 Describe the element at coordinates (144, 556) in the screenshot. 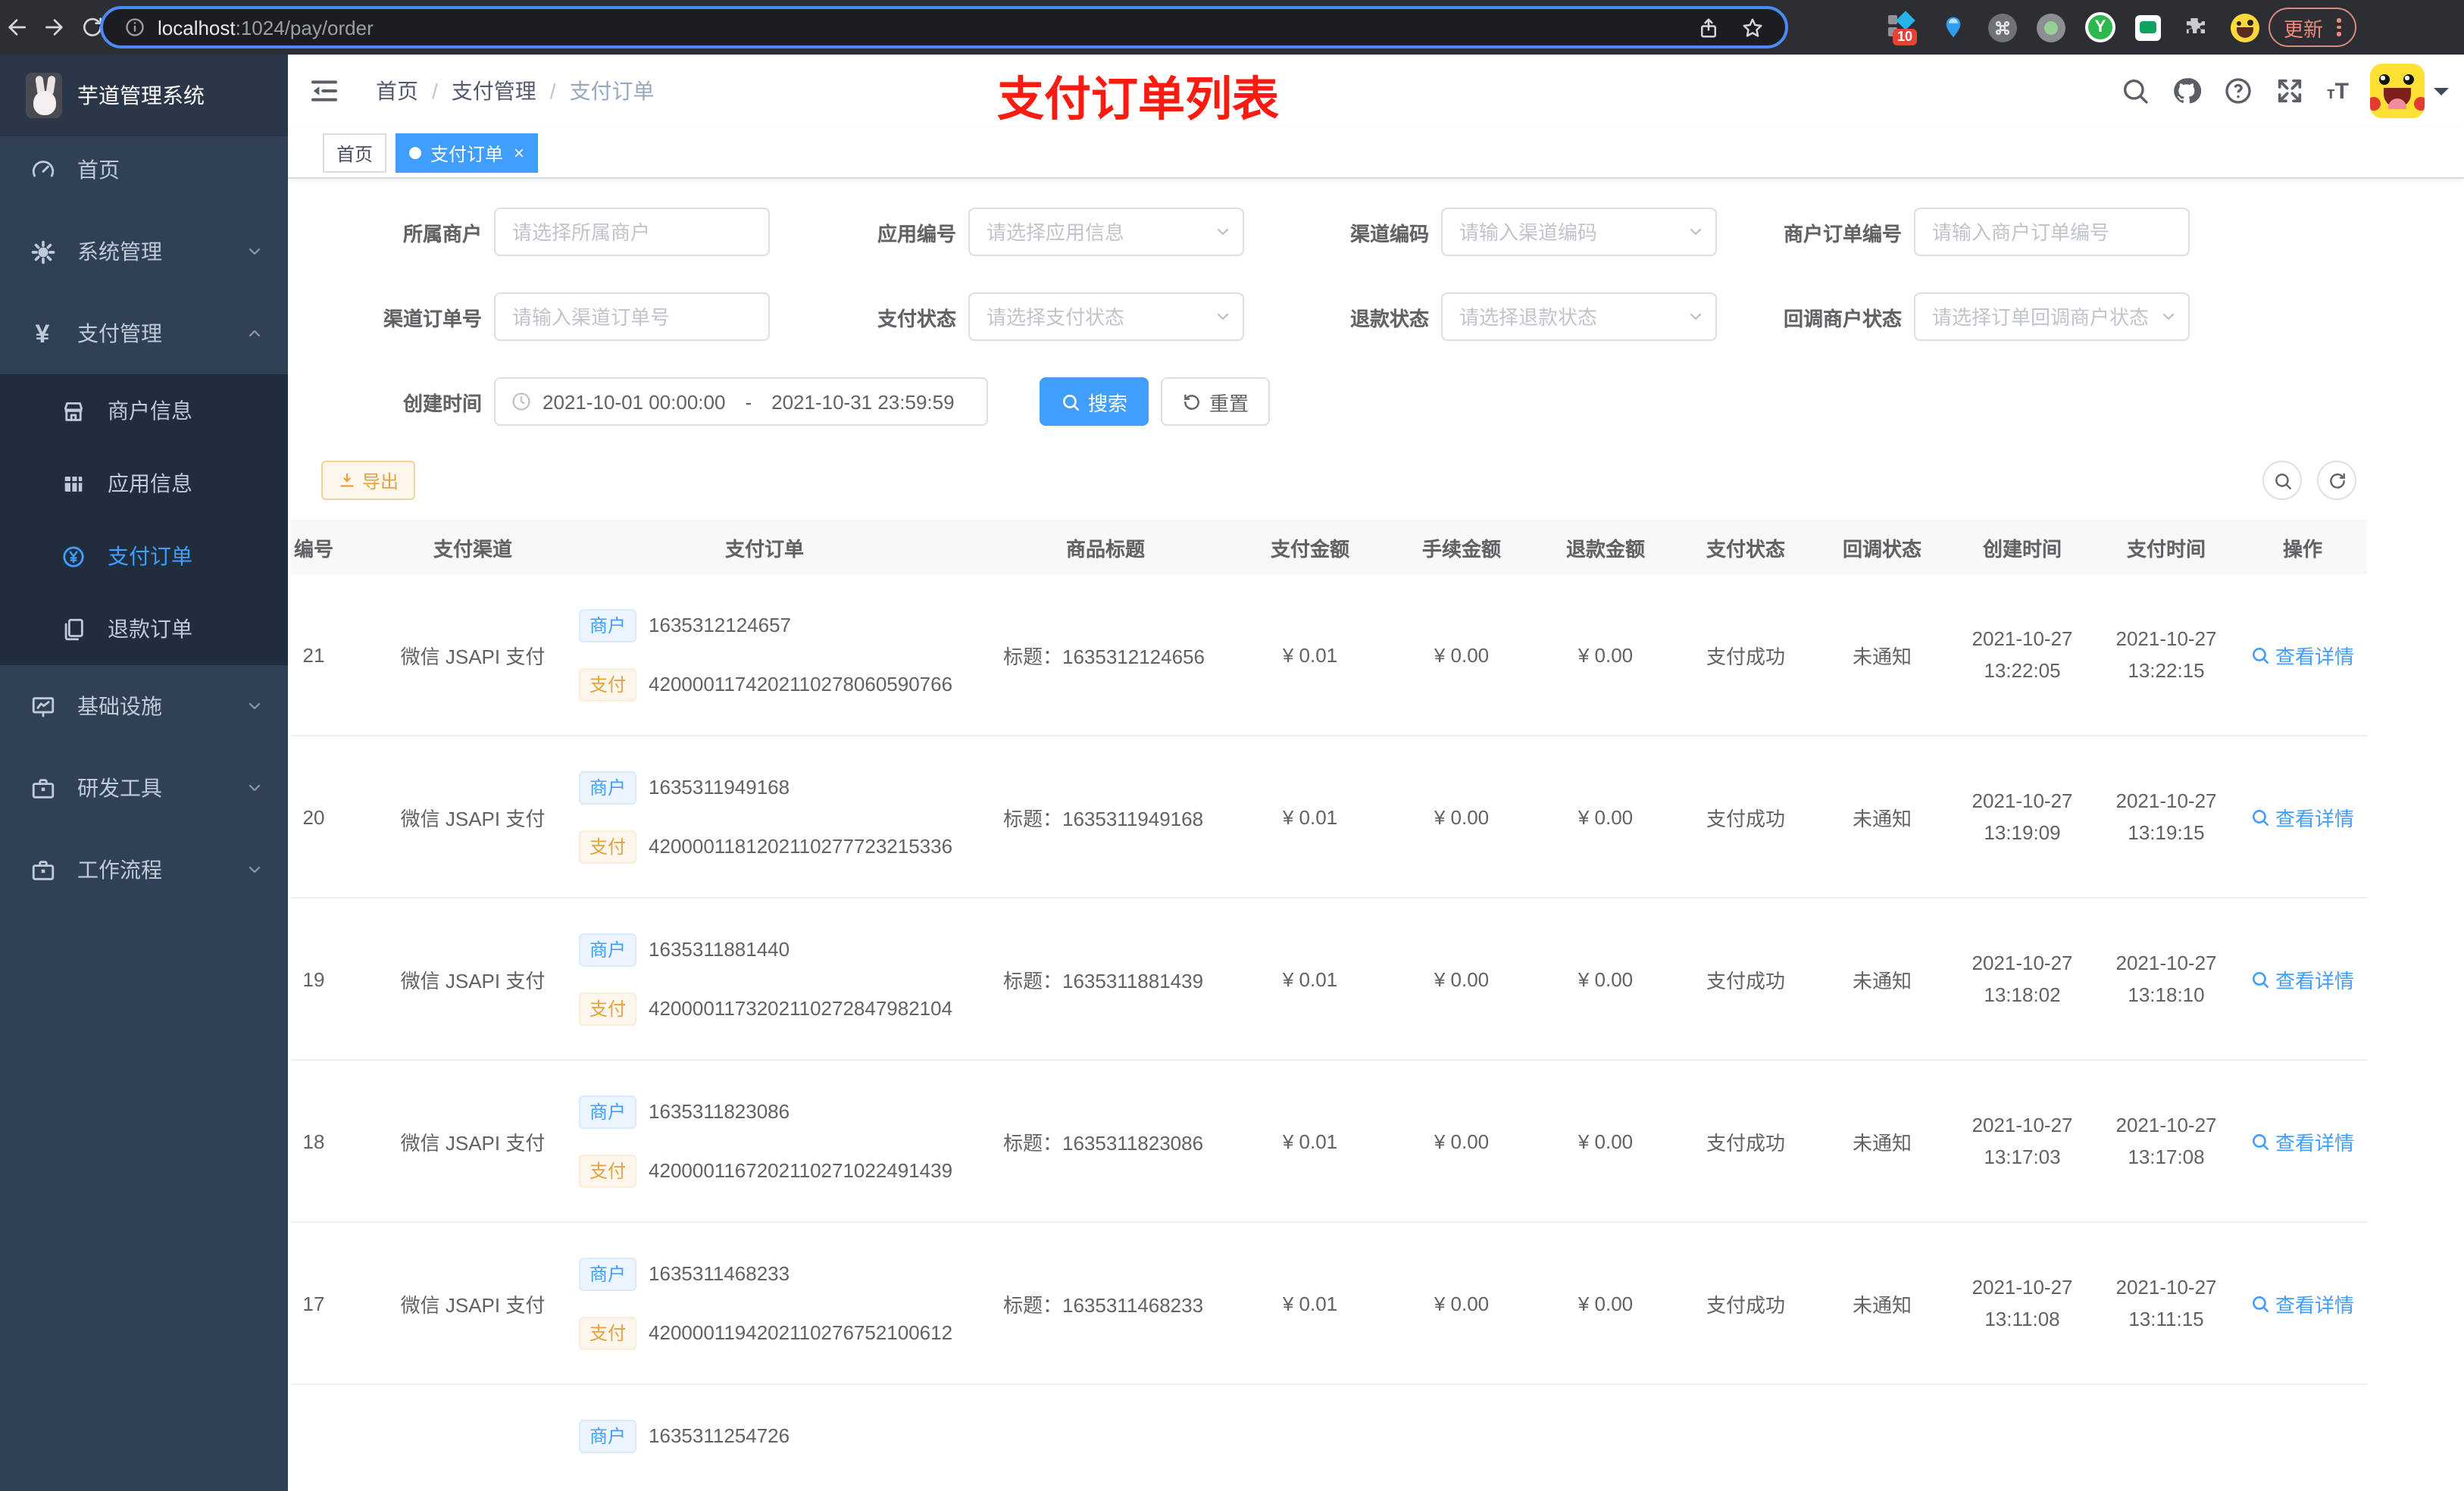

I see `sidebar-item-支付订单: 支付订单` at that location.